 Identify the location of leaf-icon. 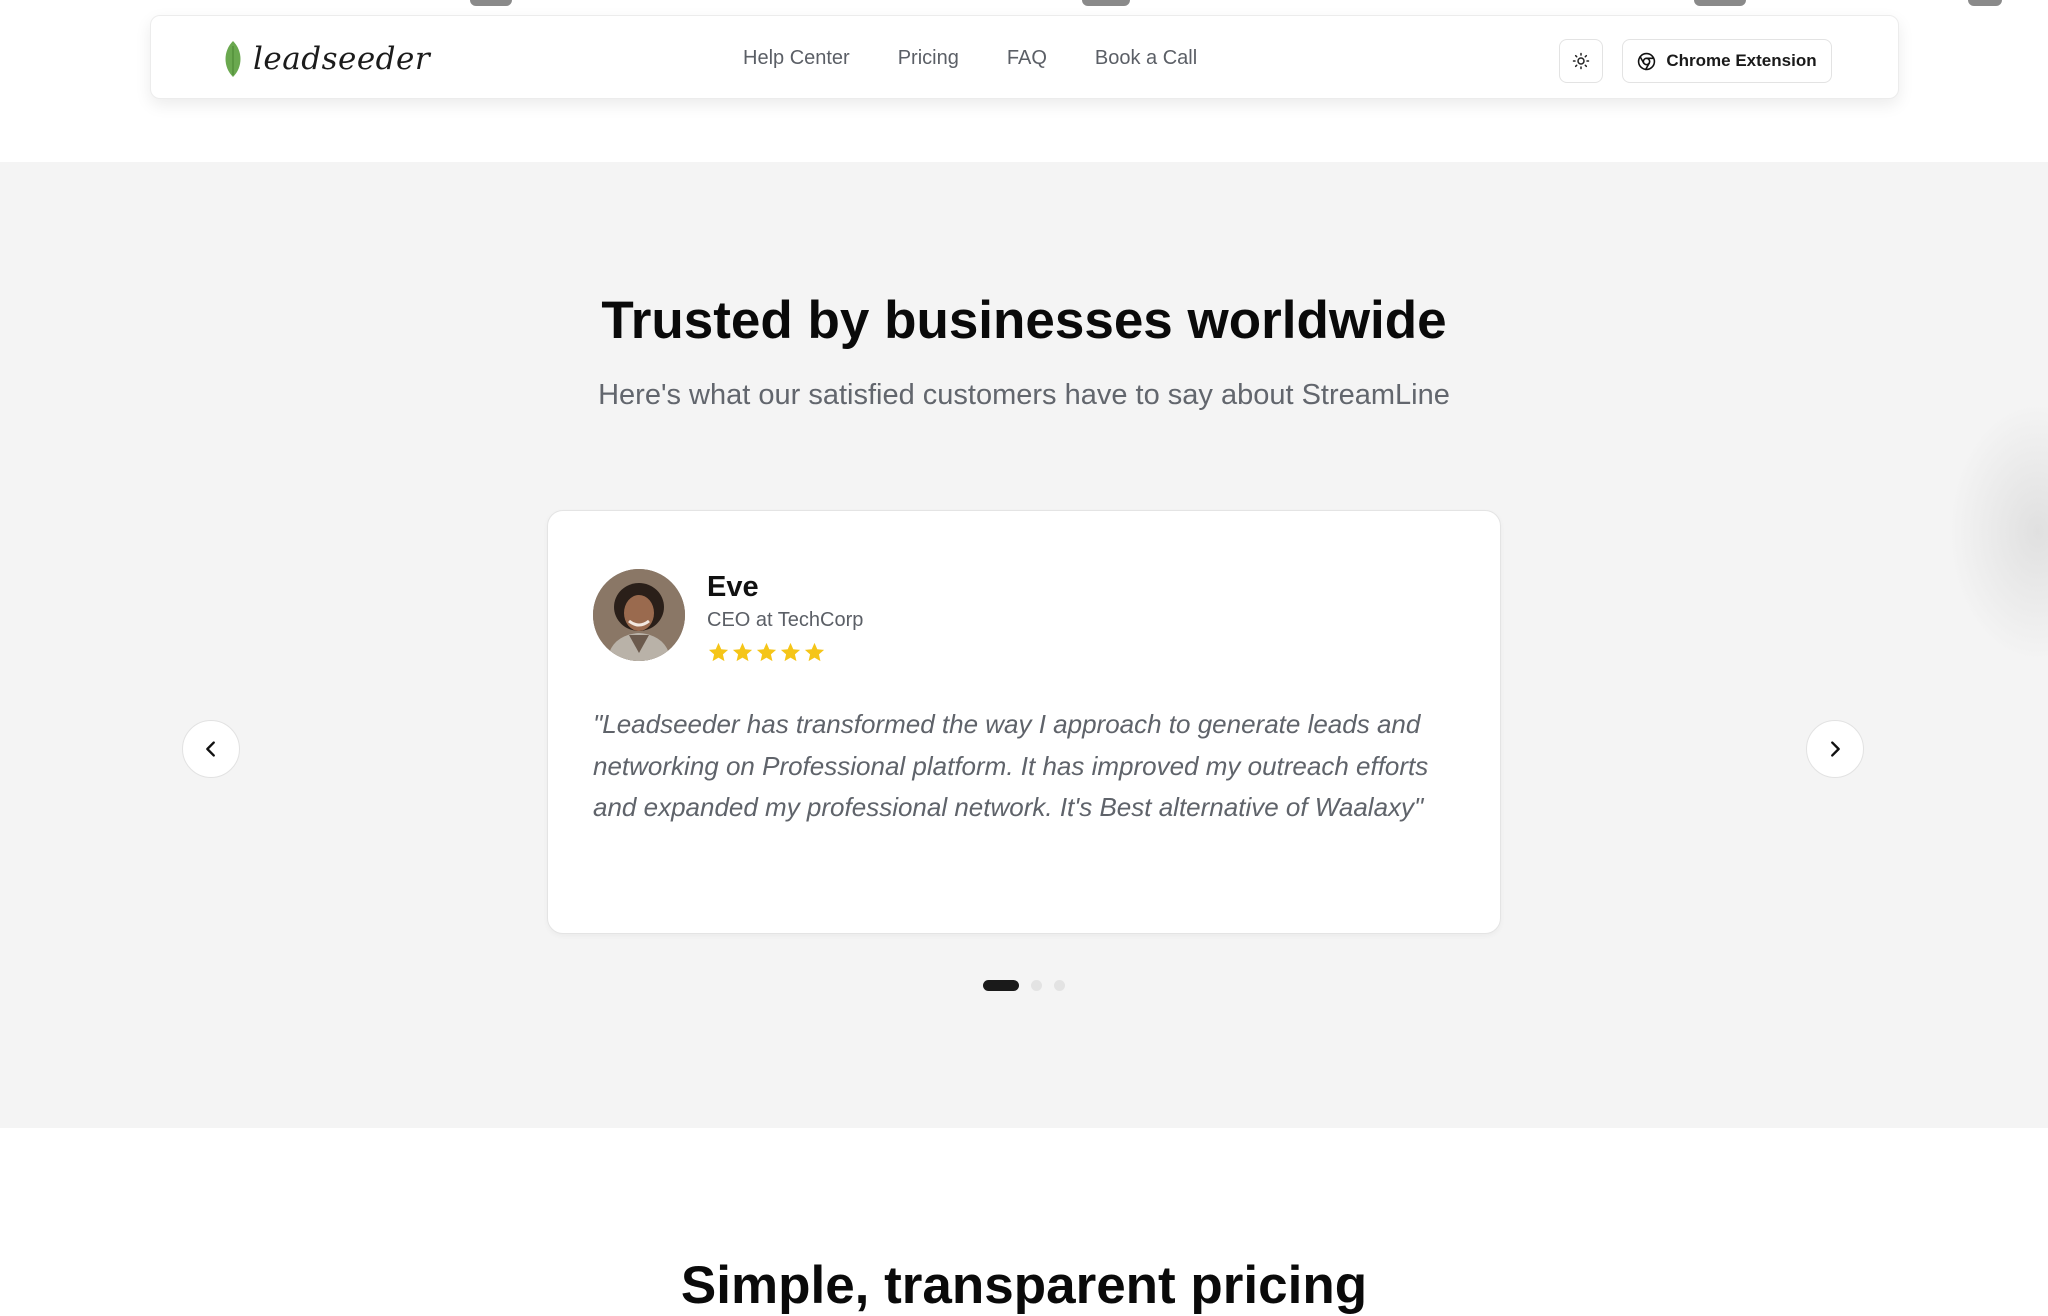
(233, 59).